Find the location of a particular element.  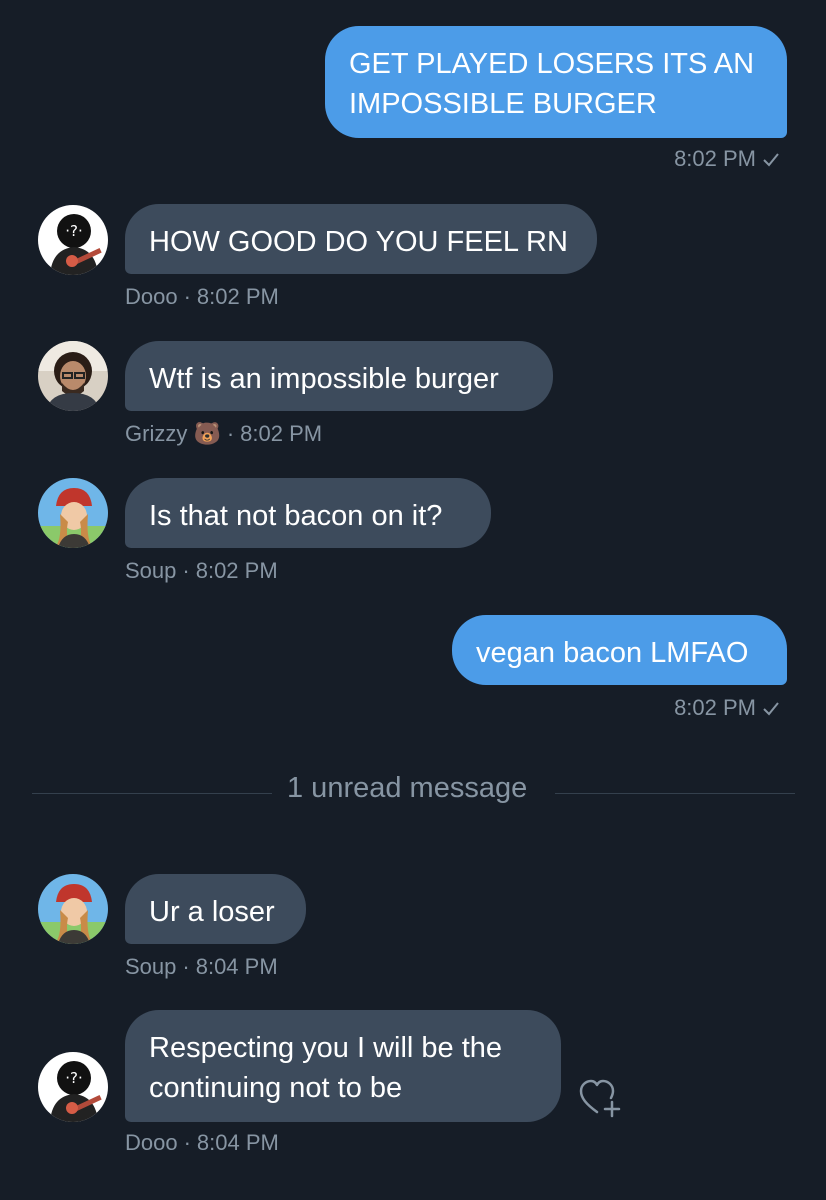

message-sender-time: Grizzy 🐻 · 8:02 PM is located at coordinates (224, 433).